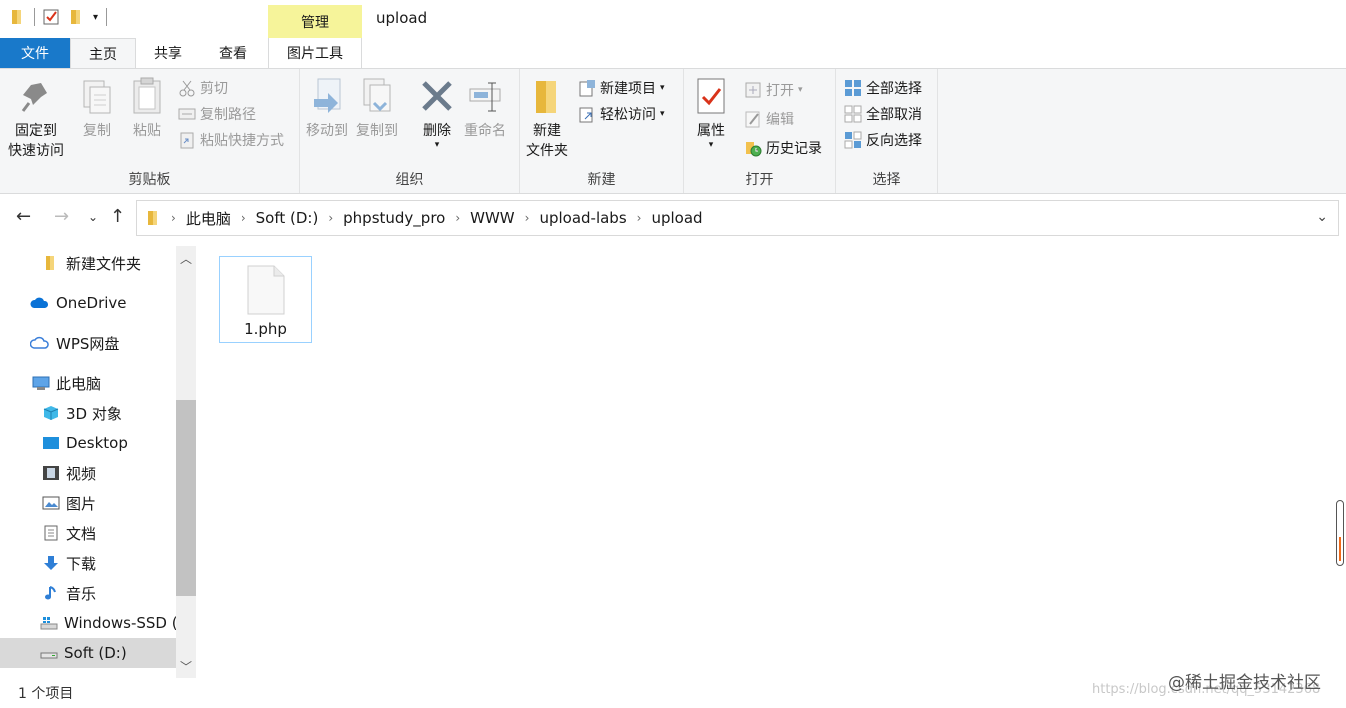  I want to click on nav-item-label: 此电脑, so click(79, 383).